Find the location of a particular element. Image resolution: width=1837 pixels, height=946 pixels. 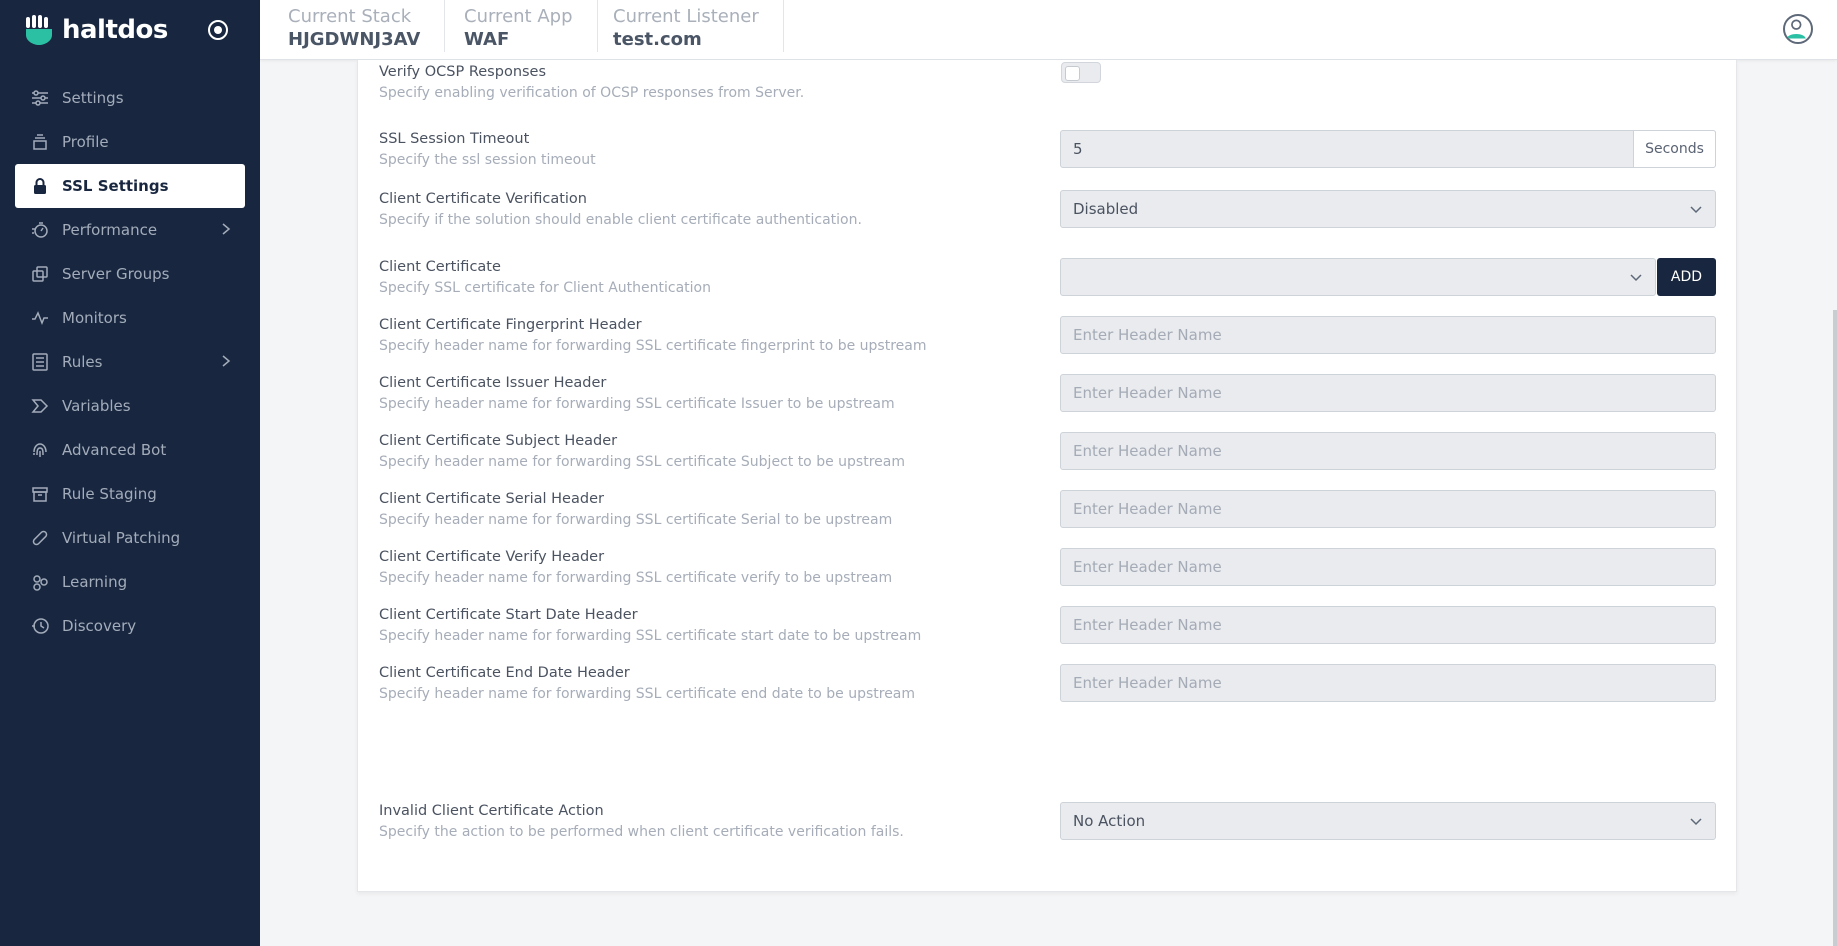

crumb-value: HJGDWNJ3AV is located at coordinates (354, 39).